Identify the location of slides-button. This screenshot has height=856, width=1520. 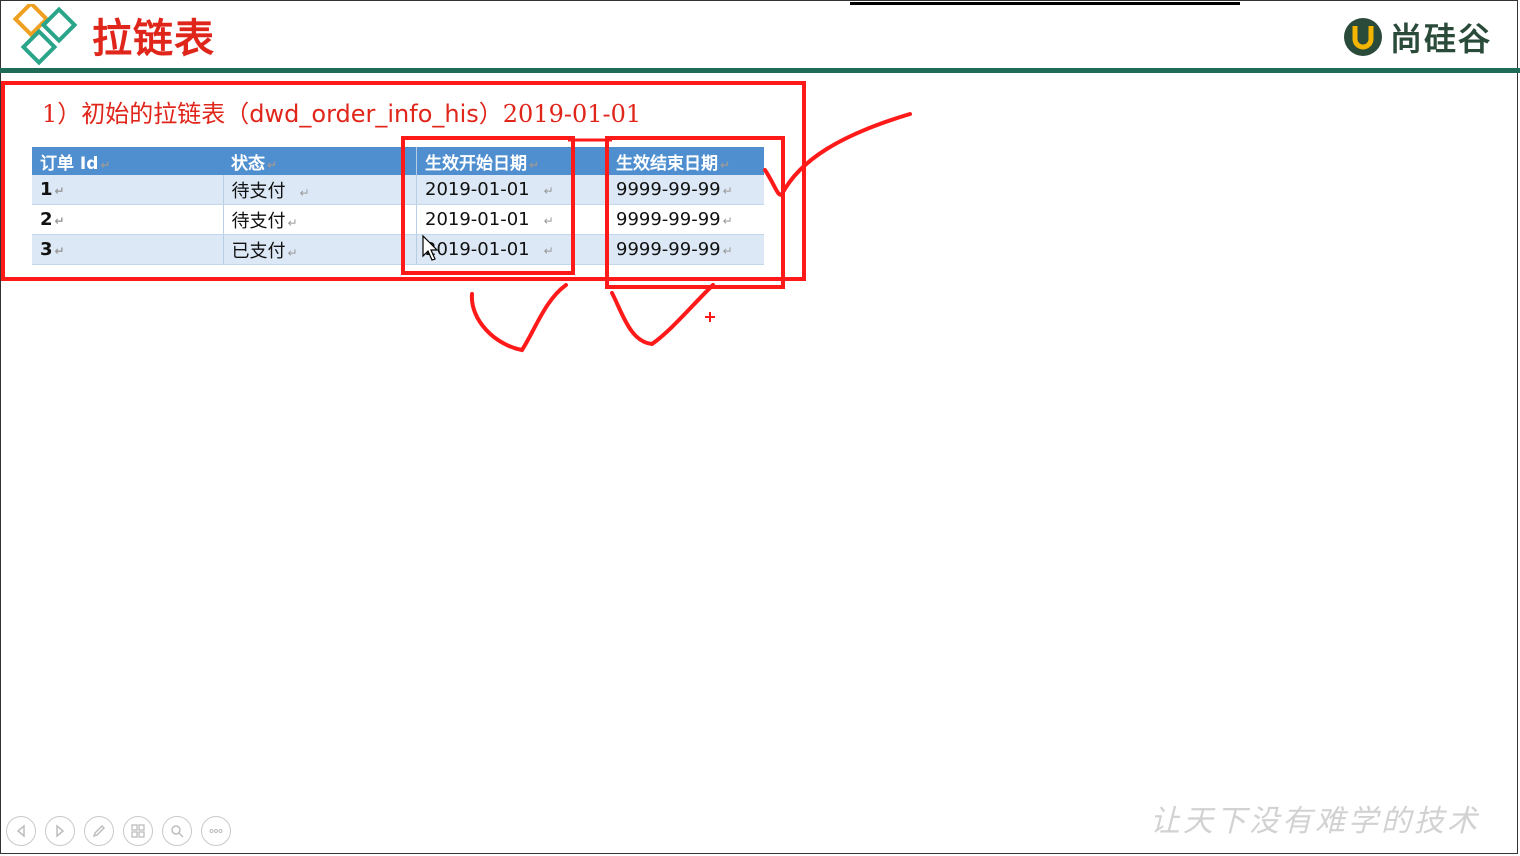
(138, 831).